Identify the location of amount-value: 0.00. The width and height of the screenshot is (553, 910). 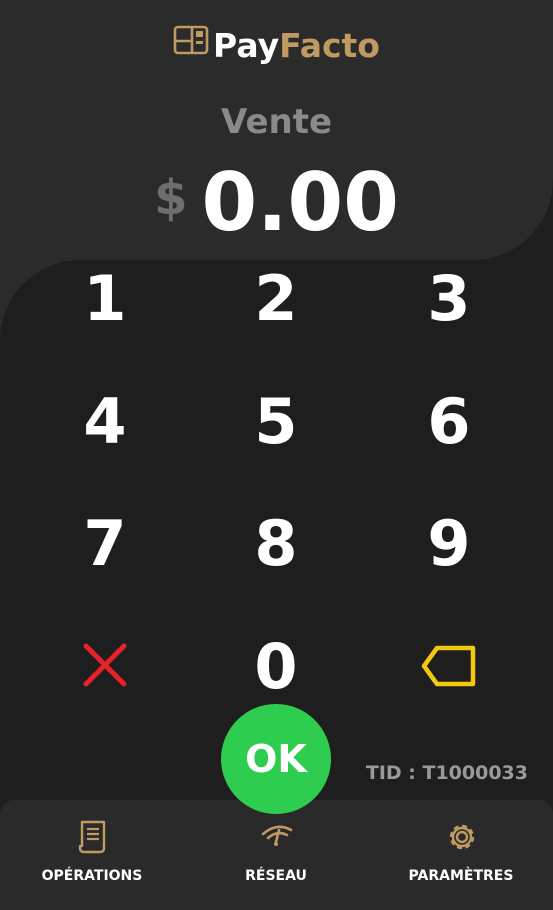
(300, 202).